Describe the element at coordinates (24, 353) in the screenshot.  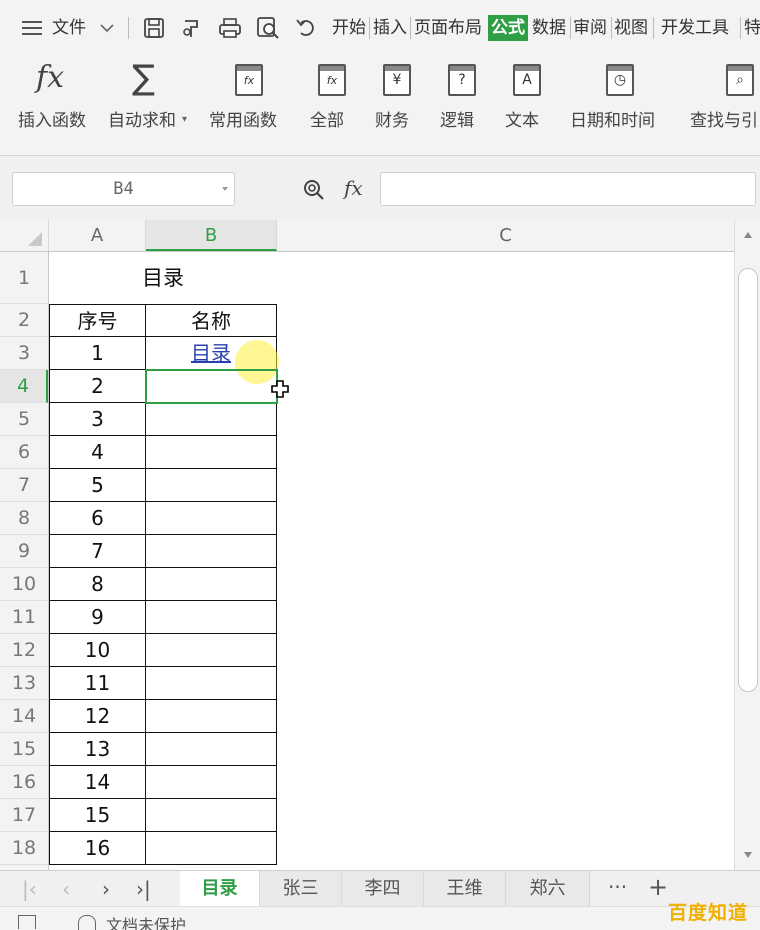
I see `row-header-3: 3` at that location.